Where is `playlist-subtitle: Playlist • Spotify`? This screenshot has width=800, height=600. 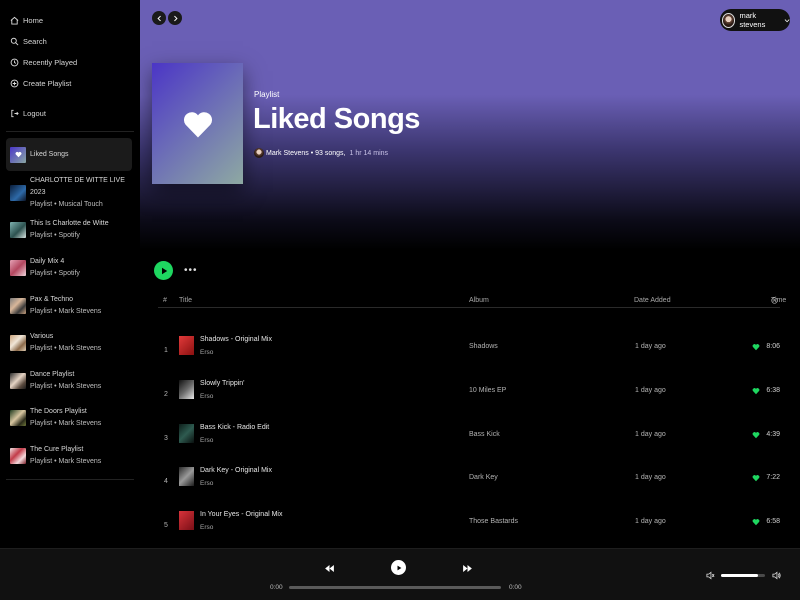 playlist-subtitle: Playlist • Spotify is located at coordinates (55, 273).